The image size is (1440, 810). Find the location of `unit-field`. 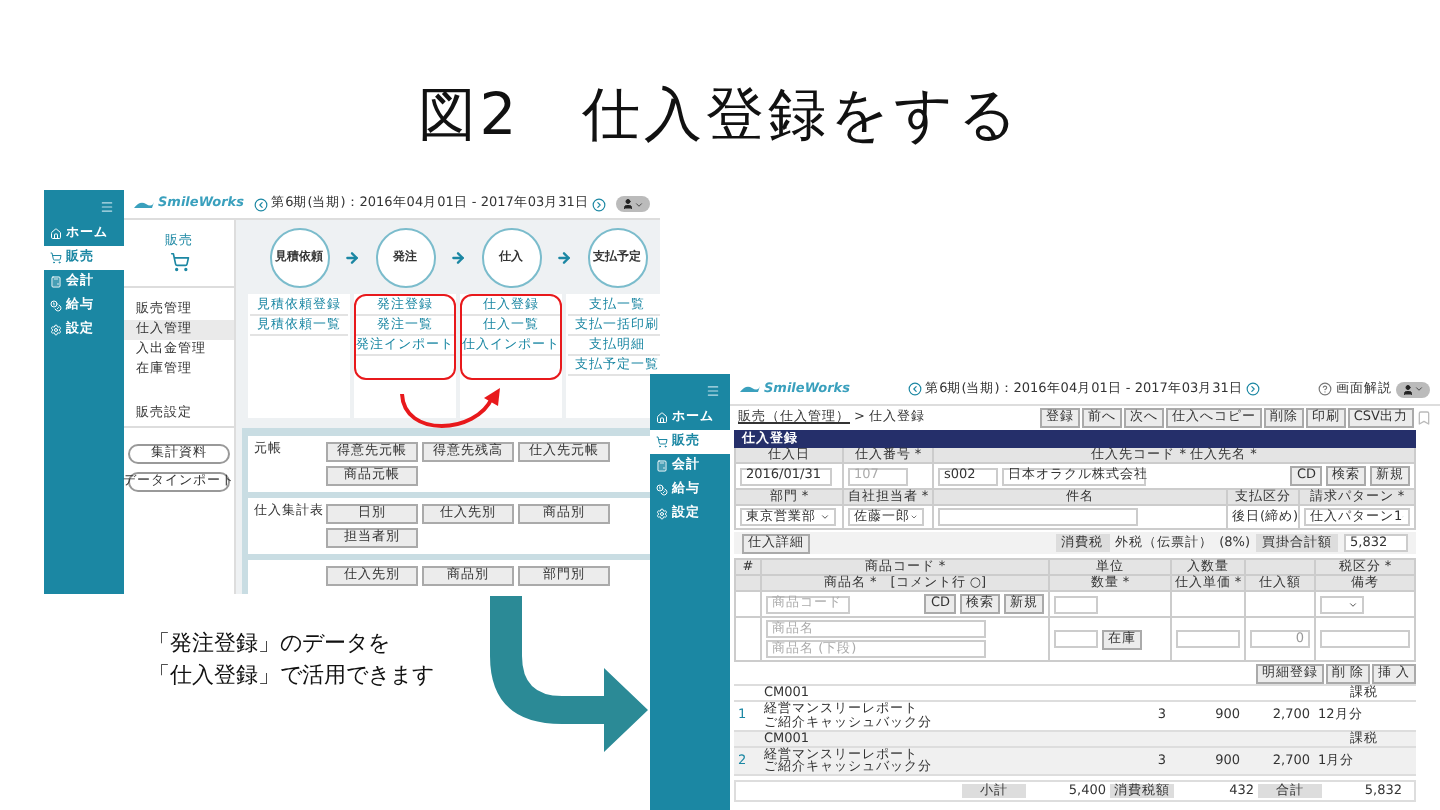

unit-field is located at coordinates (1076, 604).